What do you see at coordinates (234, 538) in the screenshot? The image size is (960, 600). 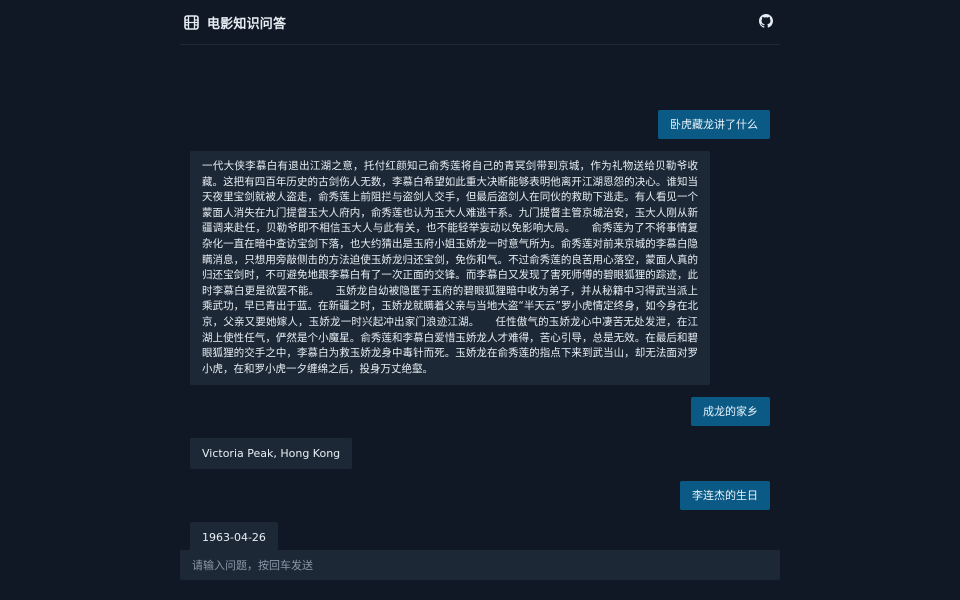 I see `bot-message: 1963-04-26` at bounding box center [234, 538].